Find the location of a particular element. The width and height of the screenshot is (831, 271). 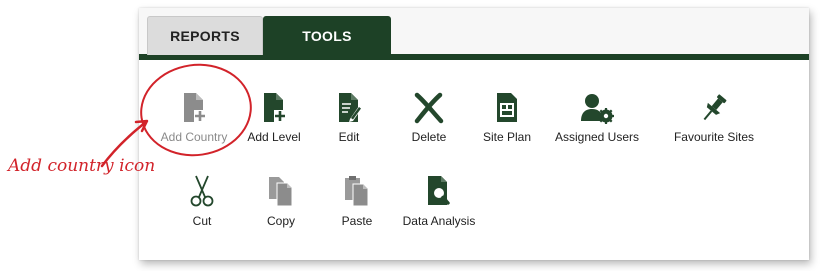

paste-button: Paste is located at coordinates (357, 205).